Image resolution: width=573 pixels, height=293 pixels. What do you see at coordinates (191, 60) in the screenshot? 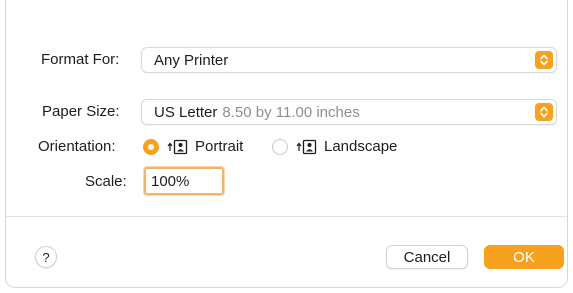
I see `format-for-value: Any Printer` at bounding box center [191, 60].